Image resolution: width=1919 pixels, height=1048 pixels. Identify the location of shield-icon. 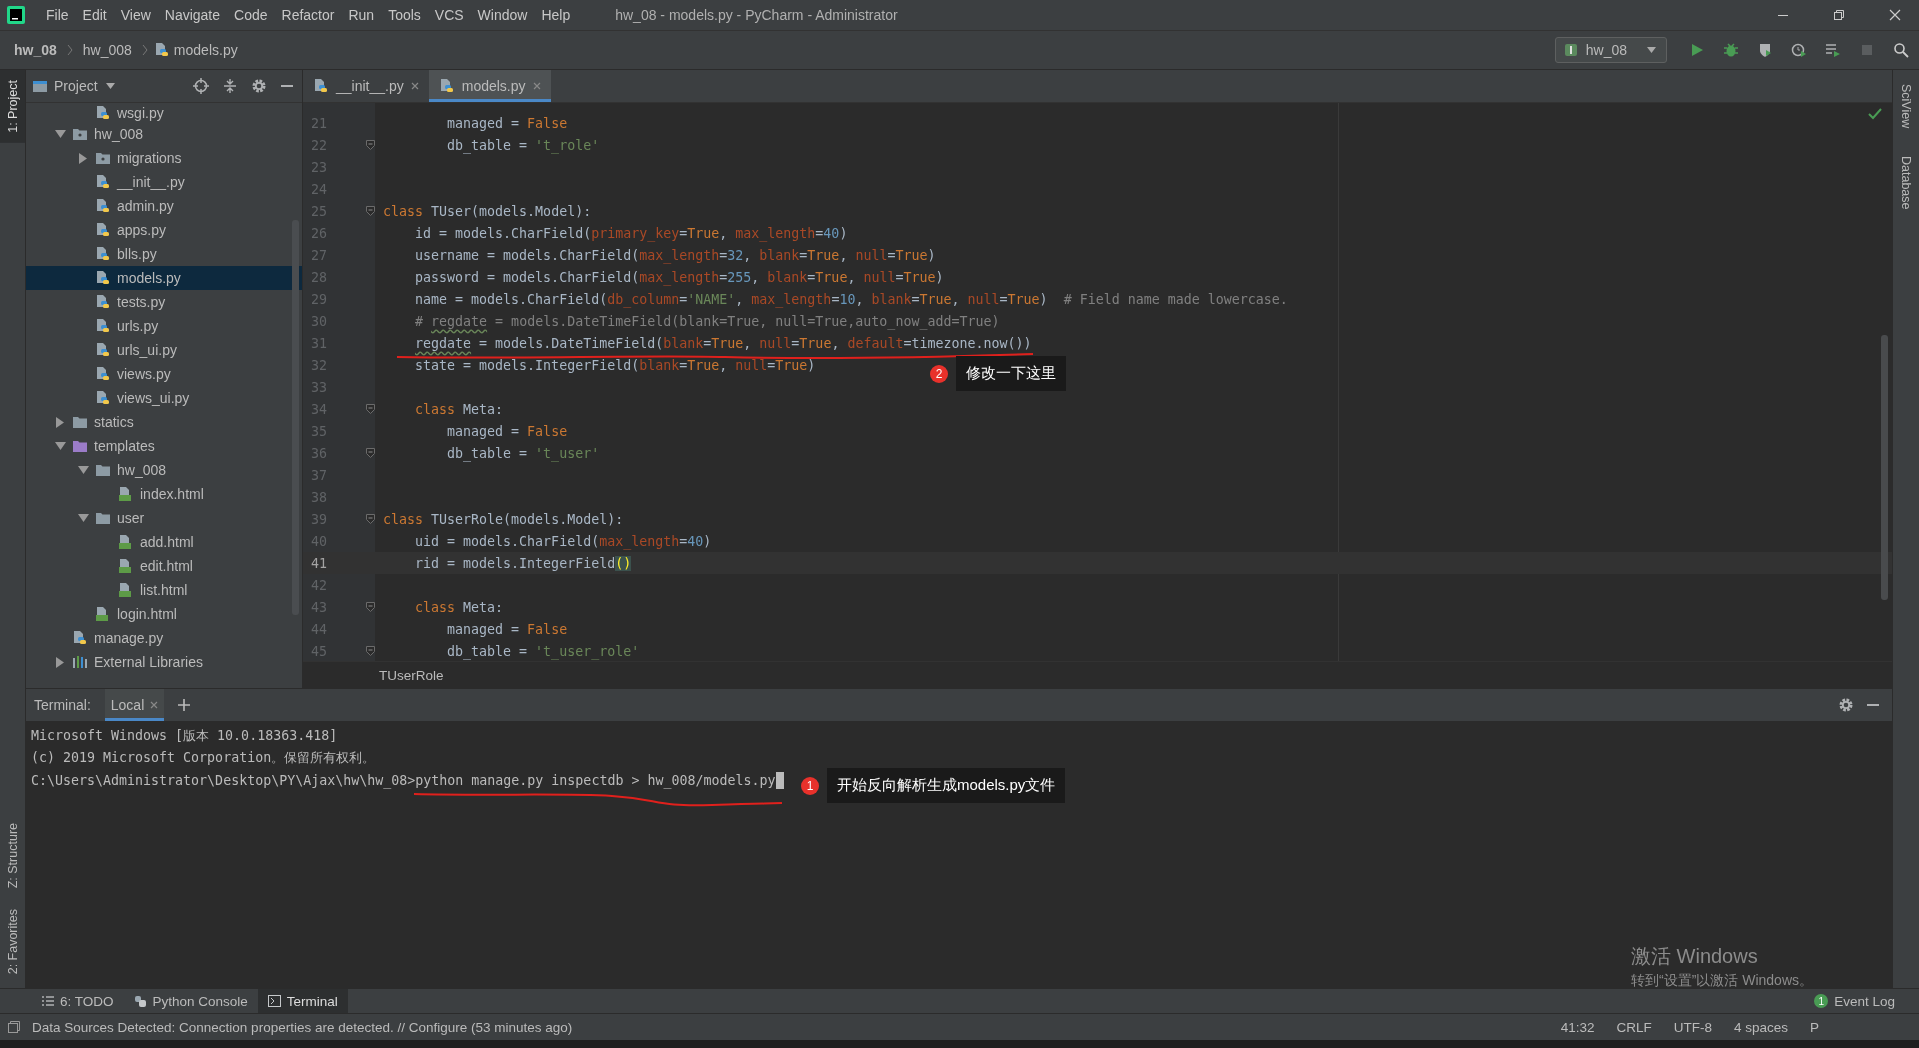
(1765, 50).